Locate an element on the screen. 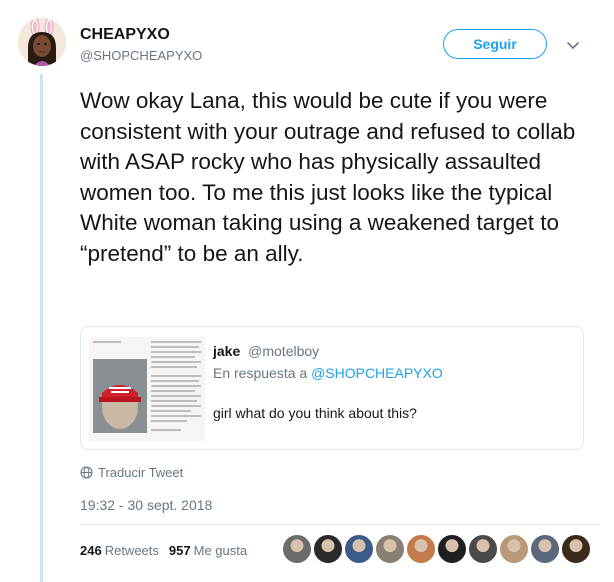 The height and width of the screenshot is (582, 614). bunny-ears-avatar-icon is located at coordinates (42, 42).